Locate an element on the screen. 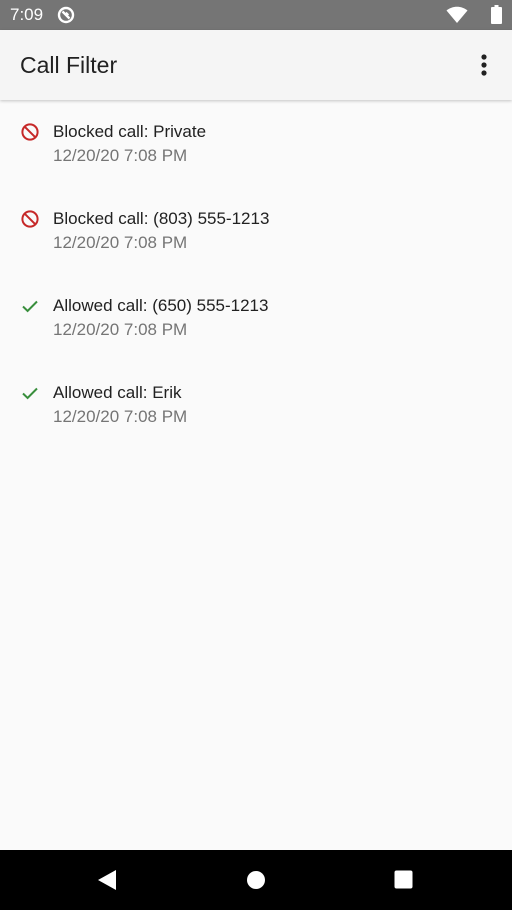  call-title: Blocked call: (803) 555-1213 is located at coordinates (161, 218).